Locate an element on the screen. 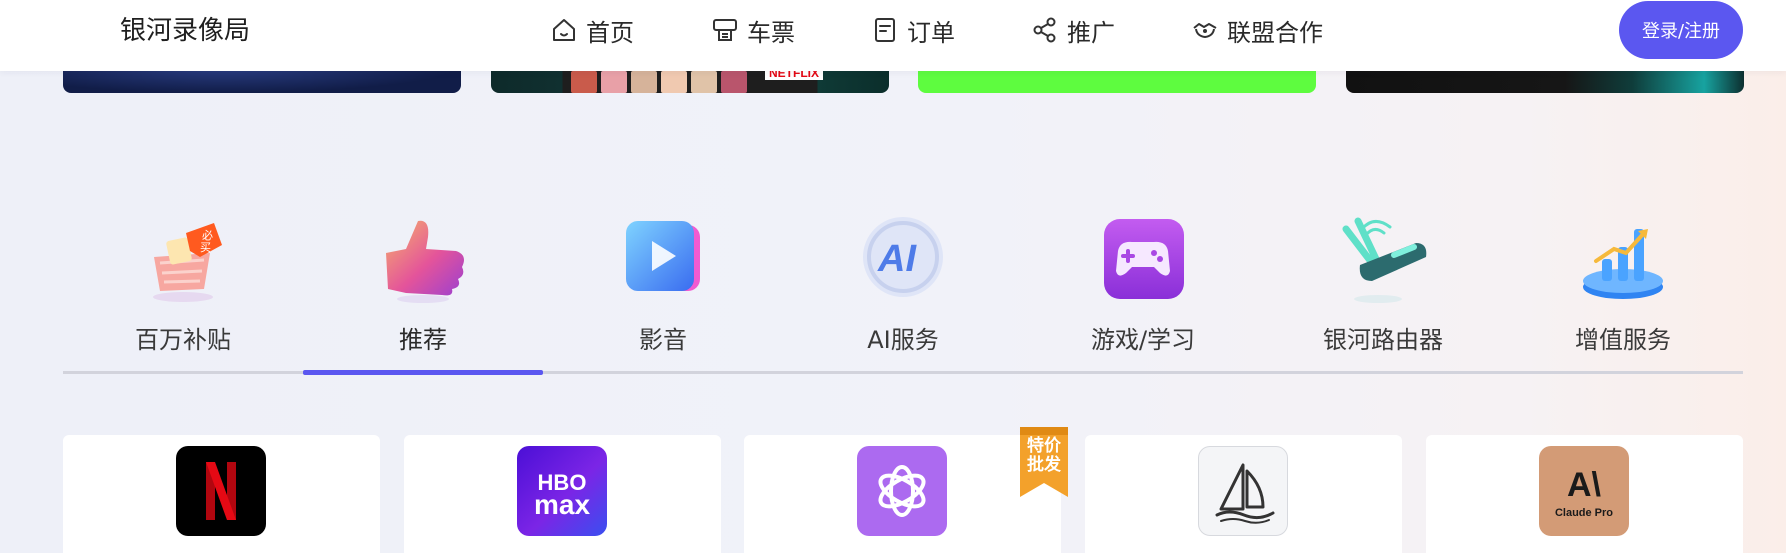 This screenshot has width=1786, height=553. netflix-logo-icon is located at coordinates (221, 491).